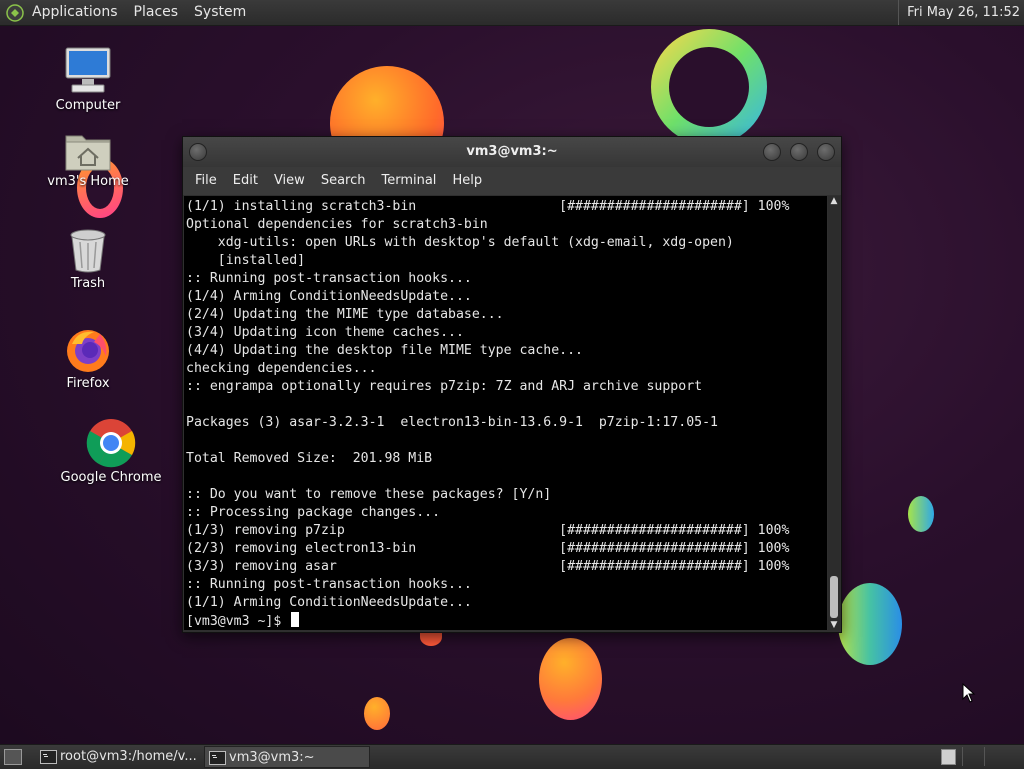 The width and height of the screenshot is (1024, 769). I want to click on trash-icon, so click(88, 251).